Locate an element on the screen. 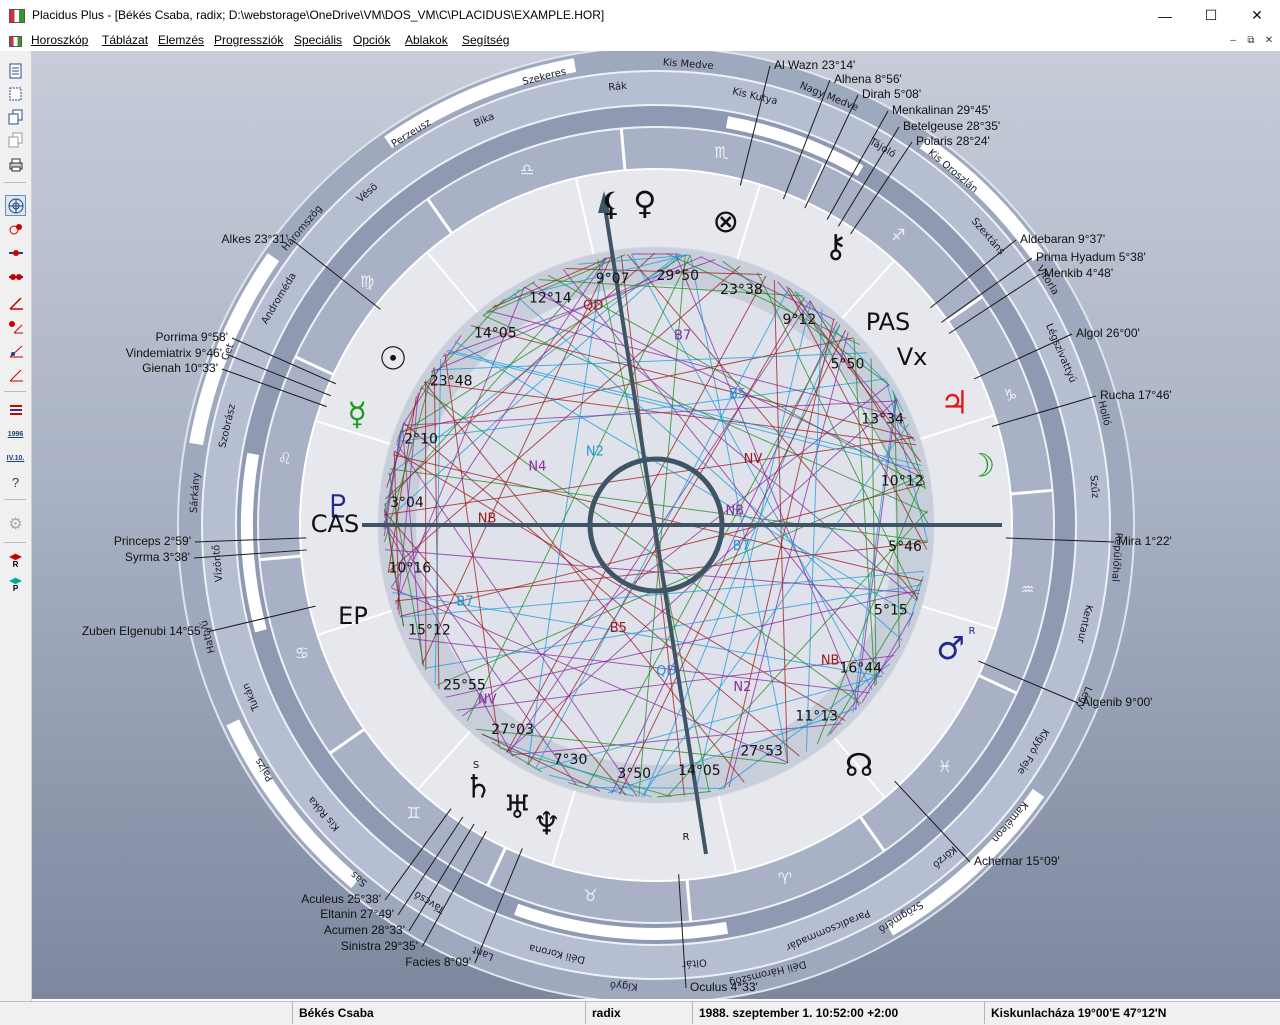  triple-angle-icon is located at coordinates (15, 350).